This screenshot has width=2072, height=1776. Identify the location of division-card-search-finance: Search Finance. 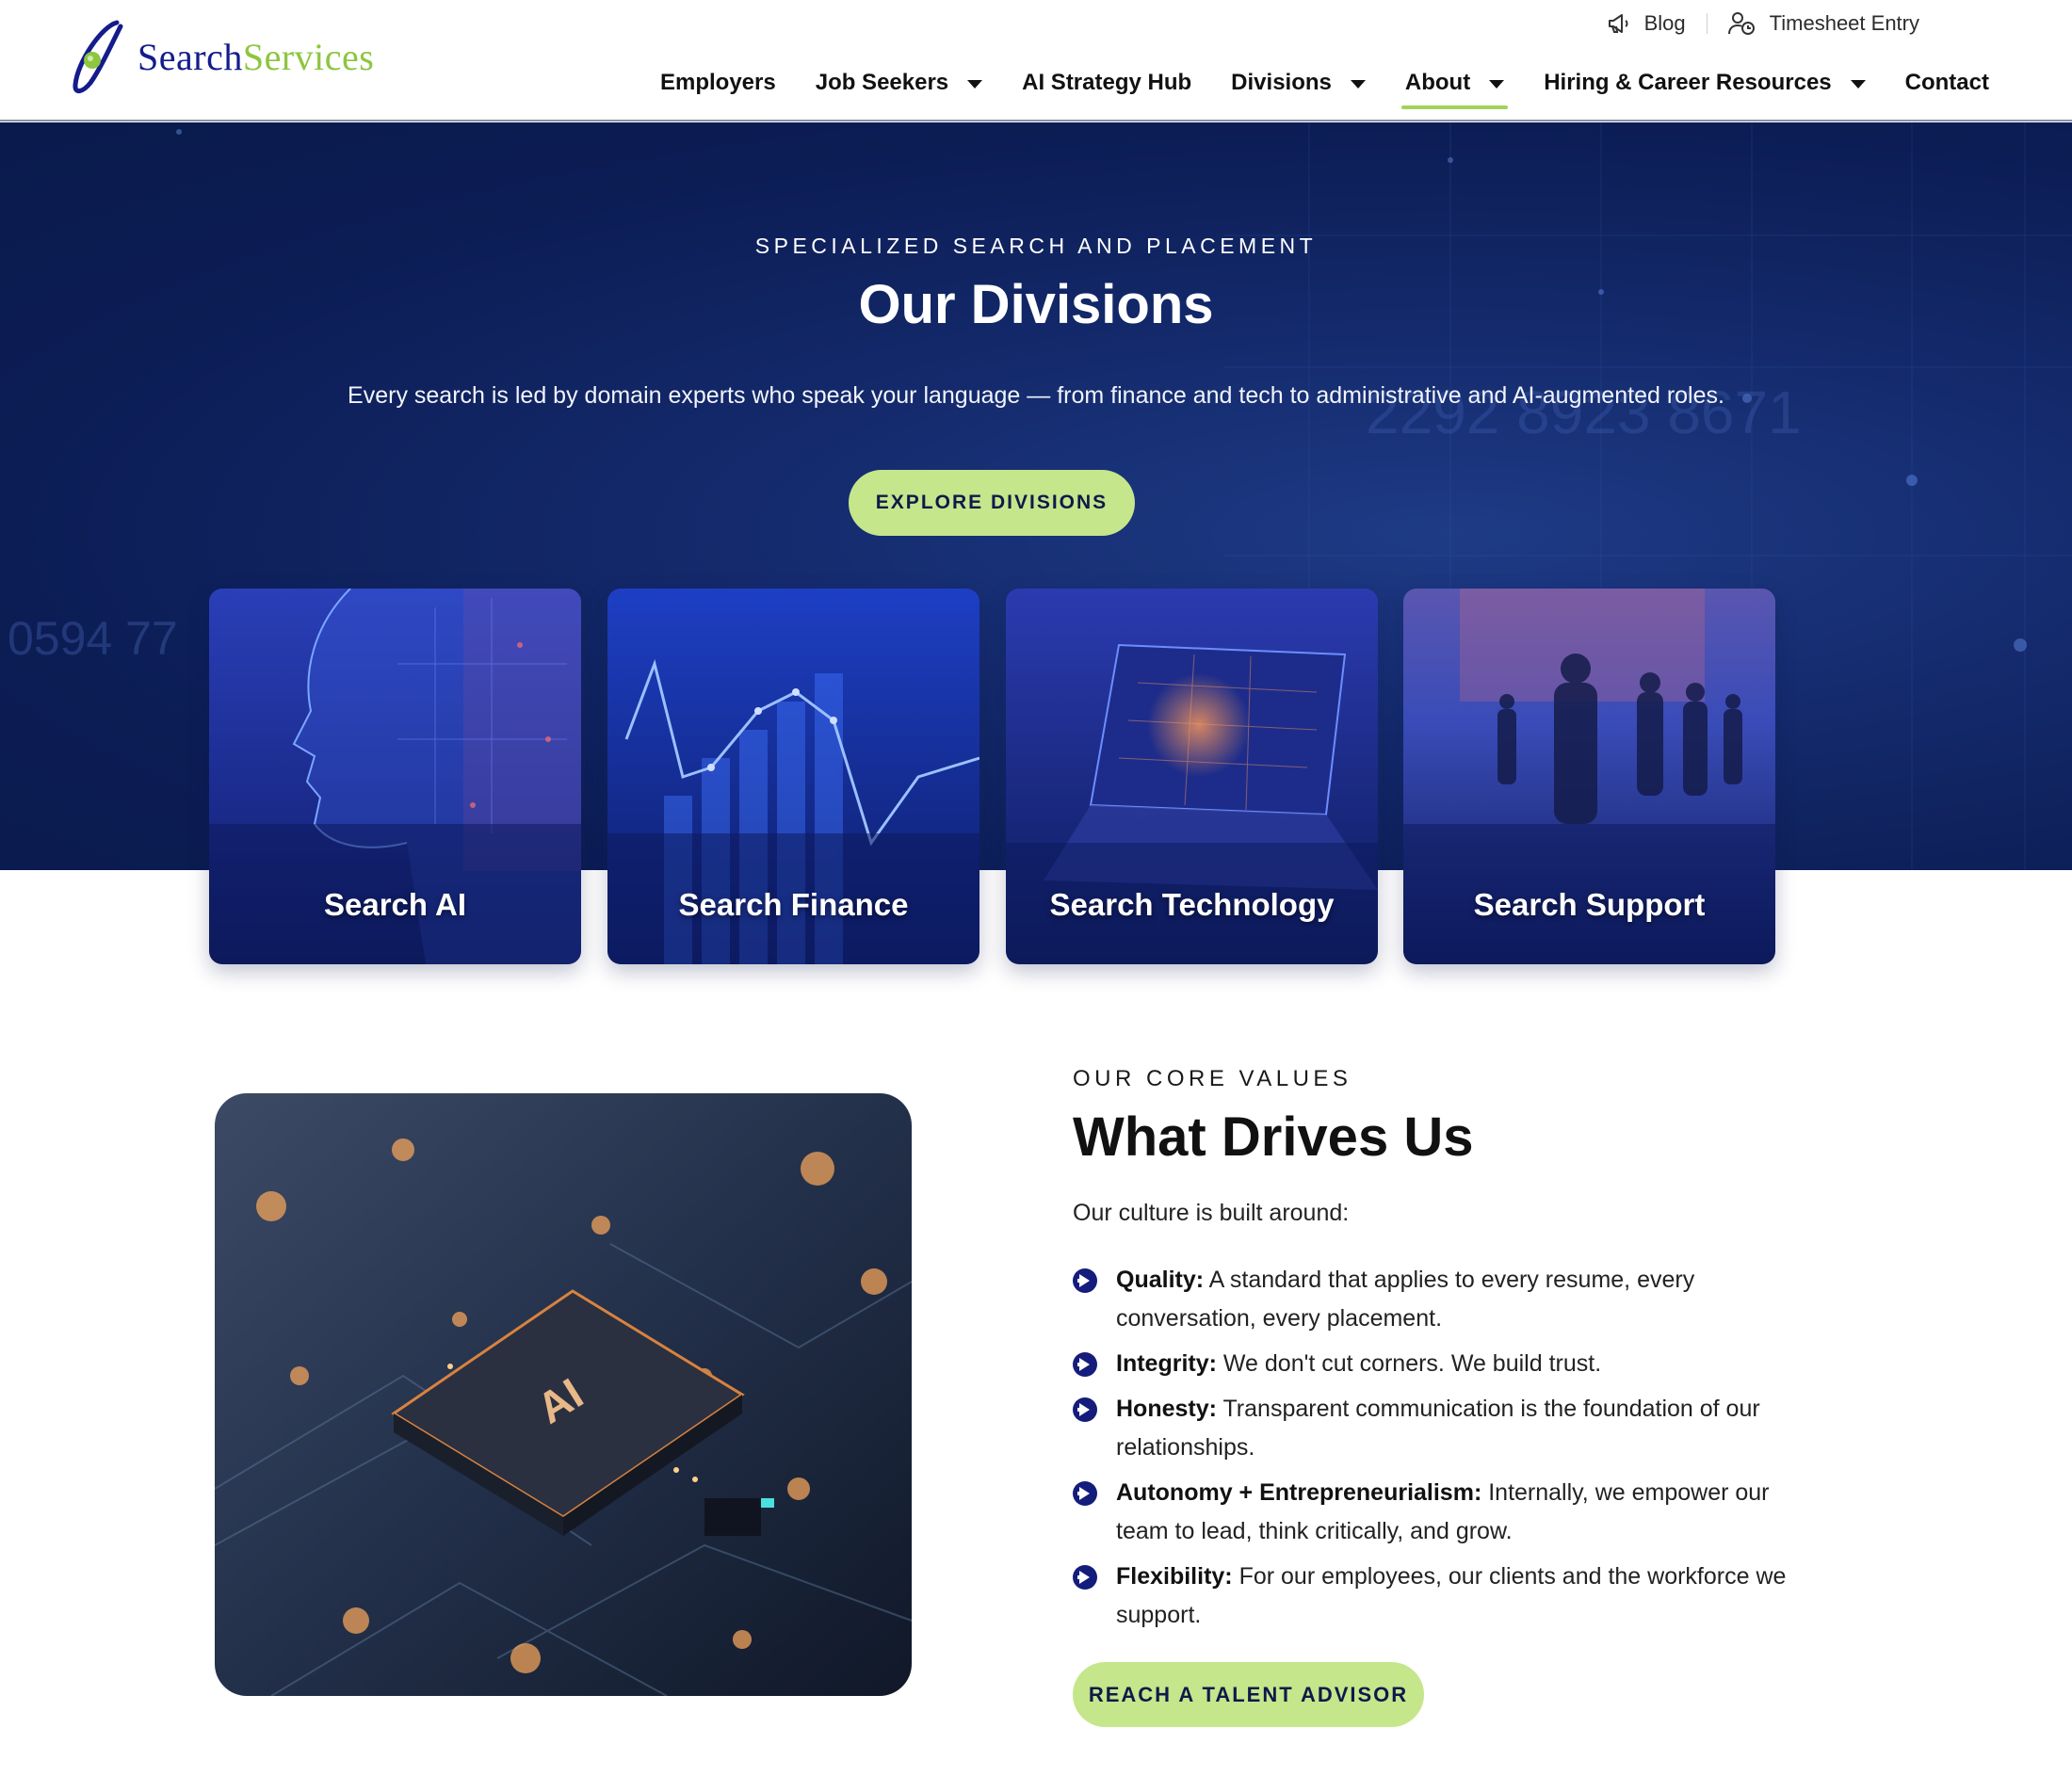
(793, 776).